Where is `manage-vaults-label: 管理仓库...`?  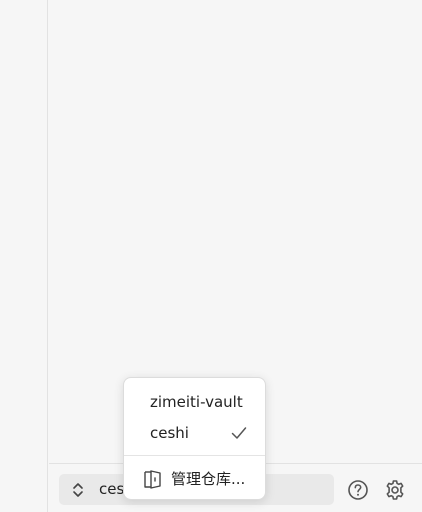
manage-vaults-label: 管理仓库... is located at coordinates (208, 479).